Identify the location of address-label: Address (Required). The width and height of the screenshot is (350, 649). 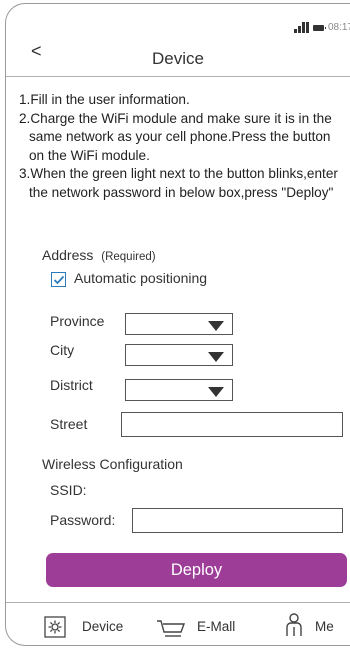
(99, 255).